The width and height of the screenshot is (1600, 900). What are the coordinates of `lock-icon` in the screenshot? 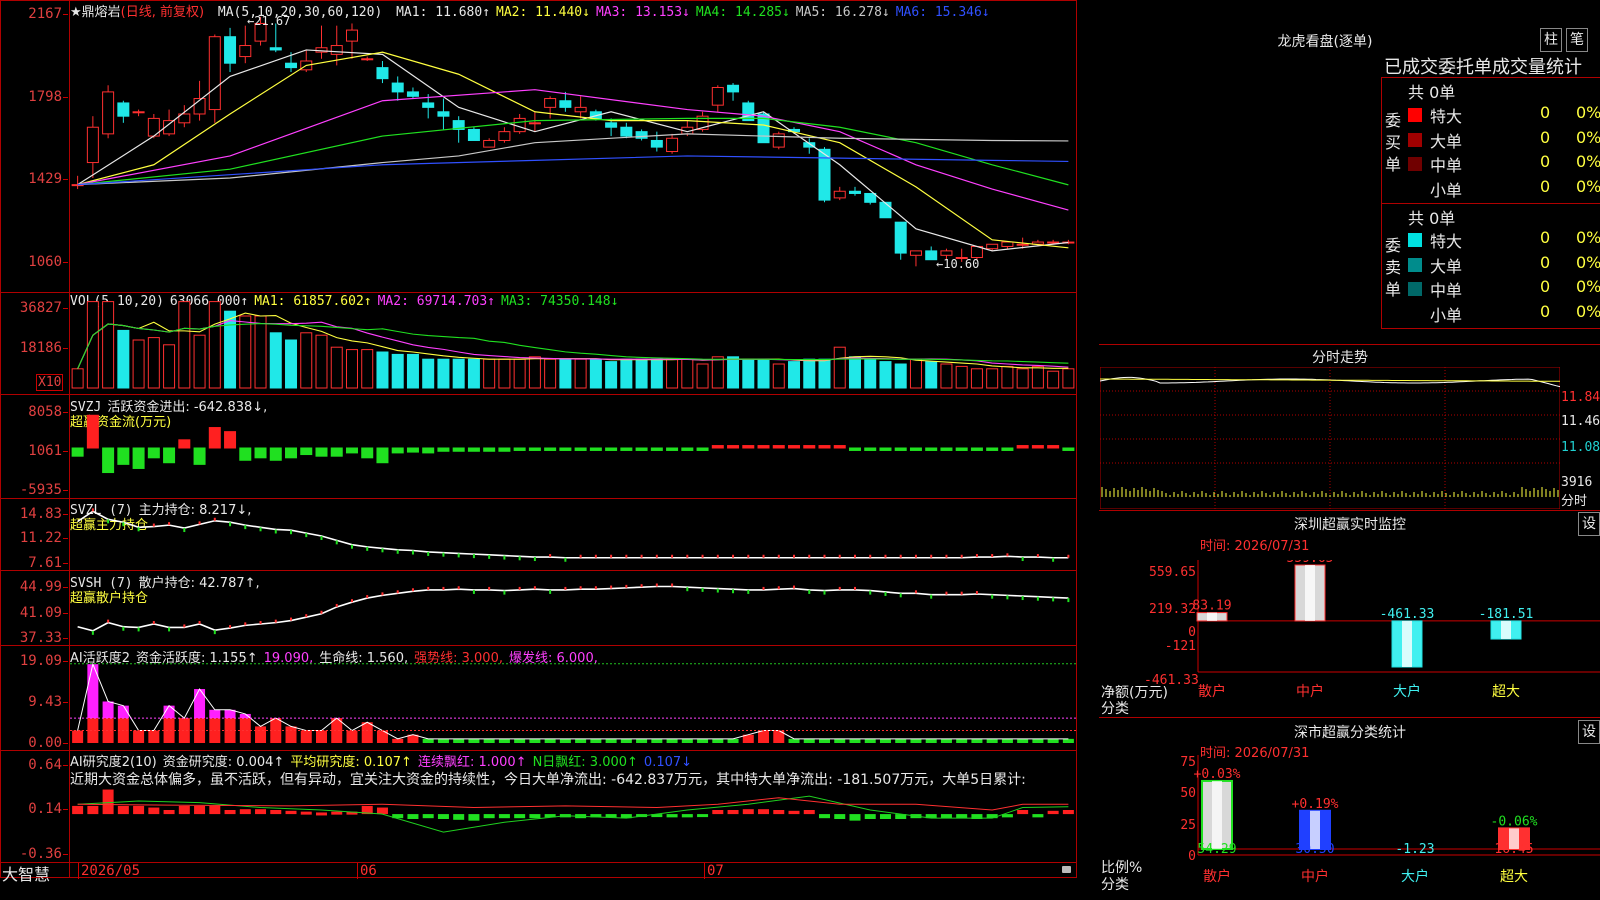 It's located at (1066, 869).